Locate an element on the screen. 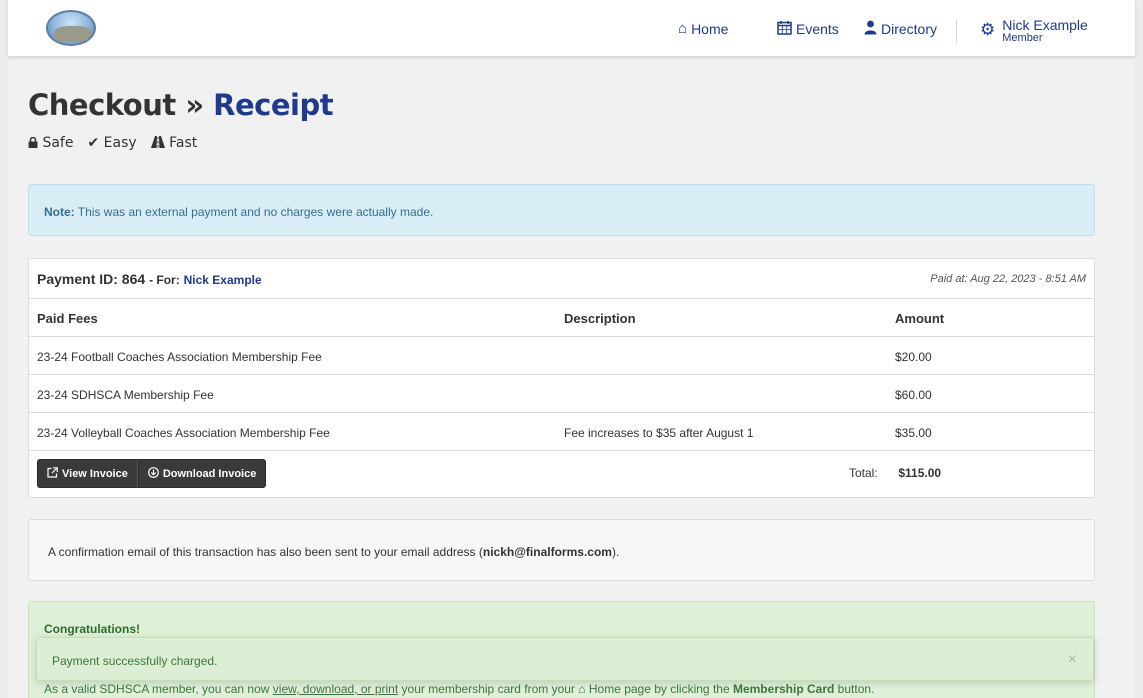 This screenshot has height=698, width=1143. road-icon is located at coordinates (157, 142).